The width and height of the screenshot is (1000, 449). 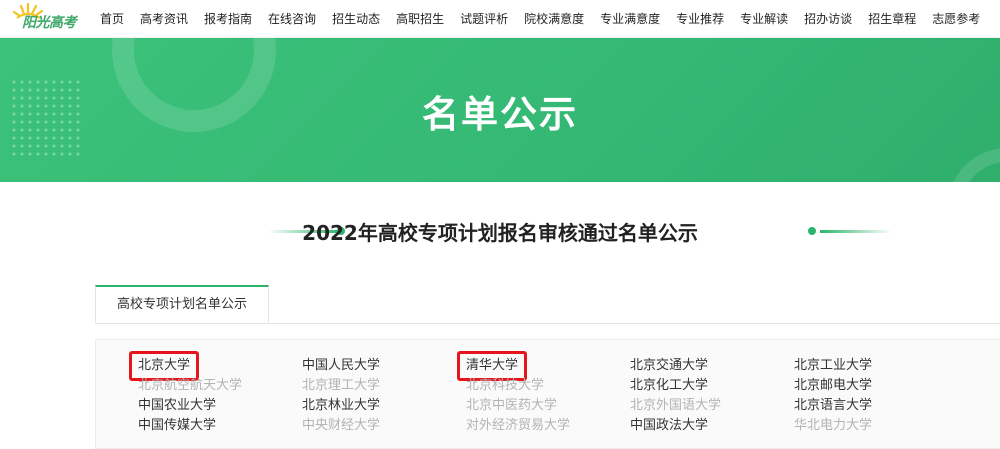 I want to click on nav-link: 高考资讯, so click(x=164, y=18).